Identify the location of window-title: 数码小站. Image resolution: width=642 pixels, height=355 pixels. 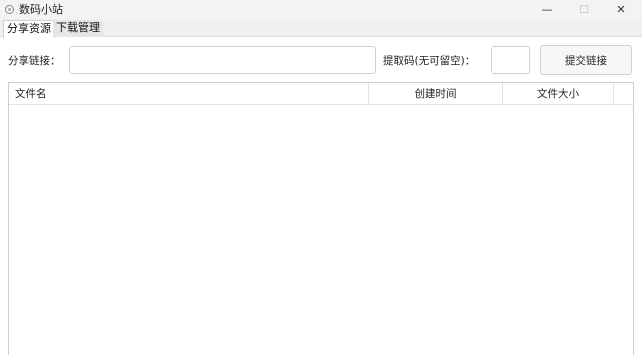
(41, 9).